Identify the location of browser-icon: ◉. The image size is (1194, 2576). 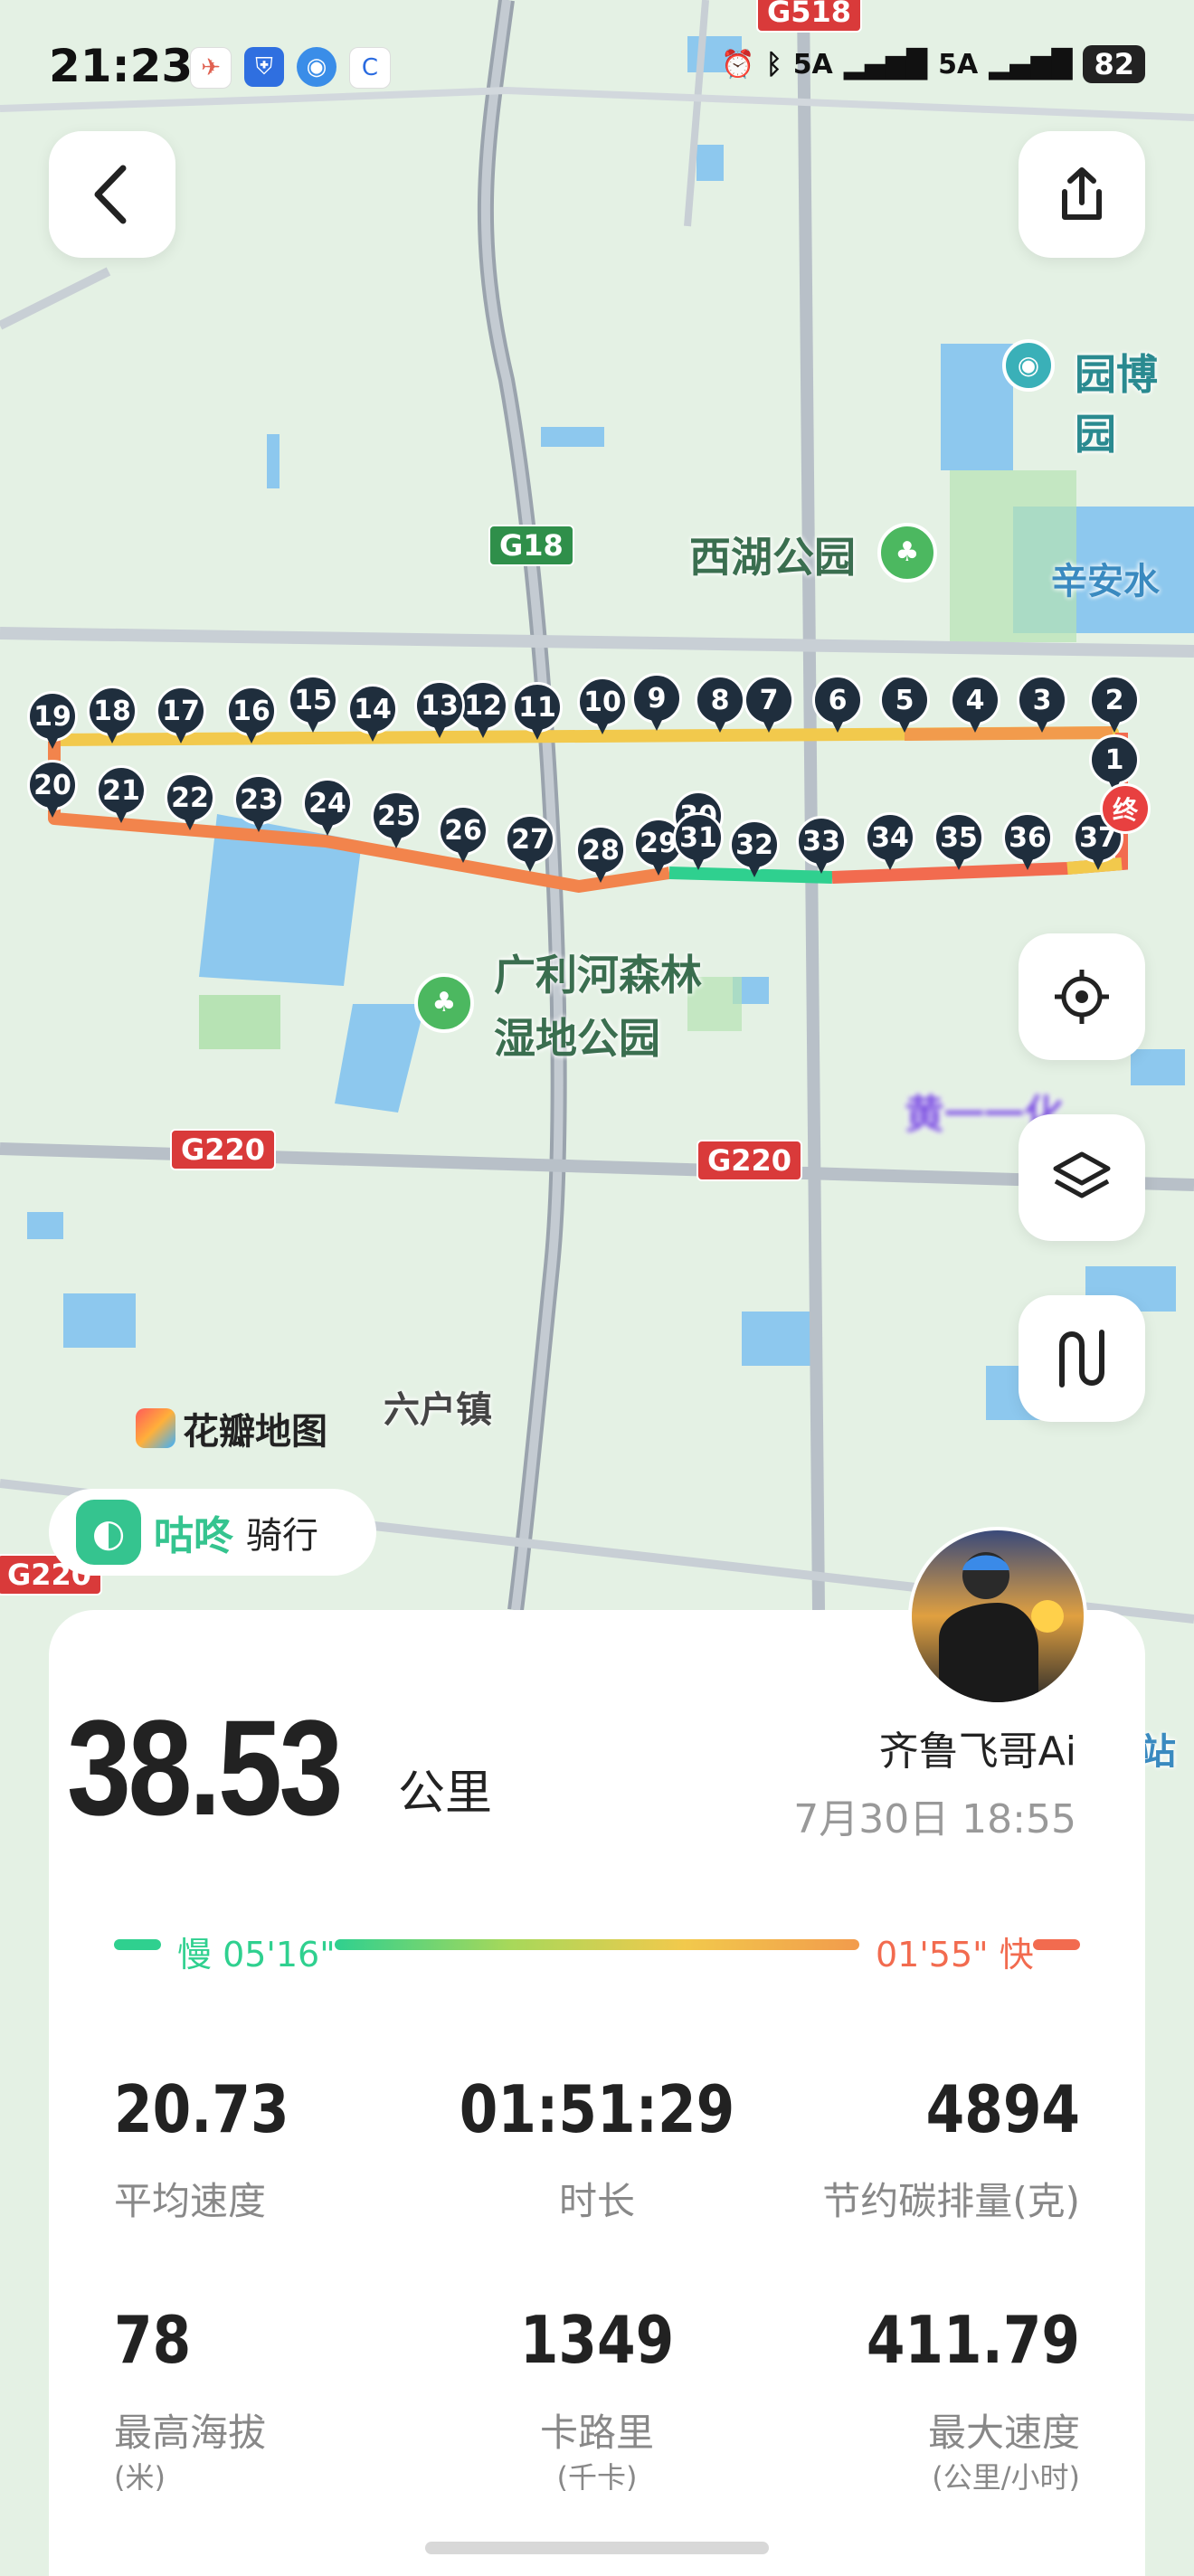
(316, 67).